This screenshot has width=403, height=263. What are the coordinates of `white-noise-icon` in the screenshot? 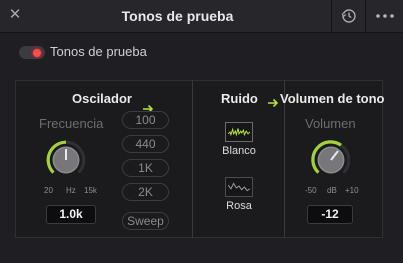 It's located at (239, 132).